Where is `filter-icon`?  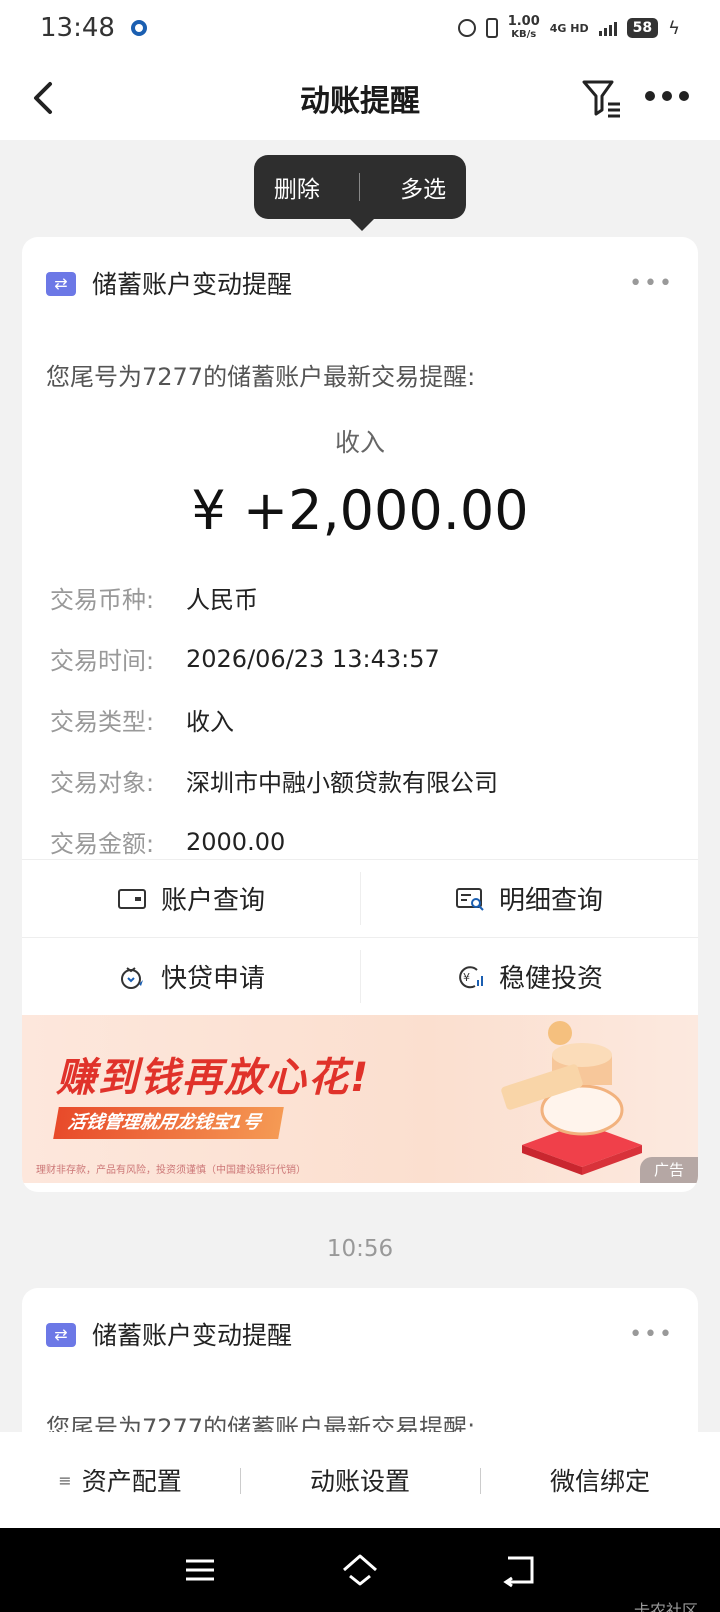
filter-icon is located at coordinates (602, 98).